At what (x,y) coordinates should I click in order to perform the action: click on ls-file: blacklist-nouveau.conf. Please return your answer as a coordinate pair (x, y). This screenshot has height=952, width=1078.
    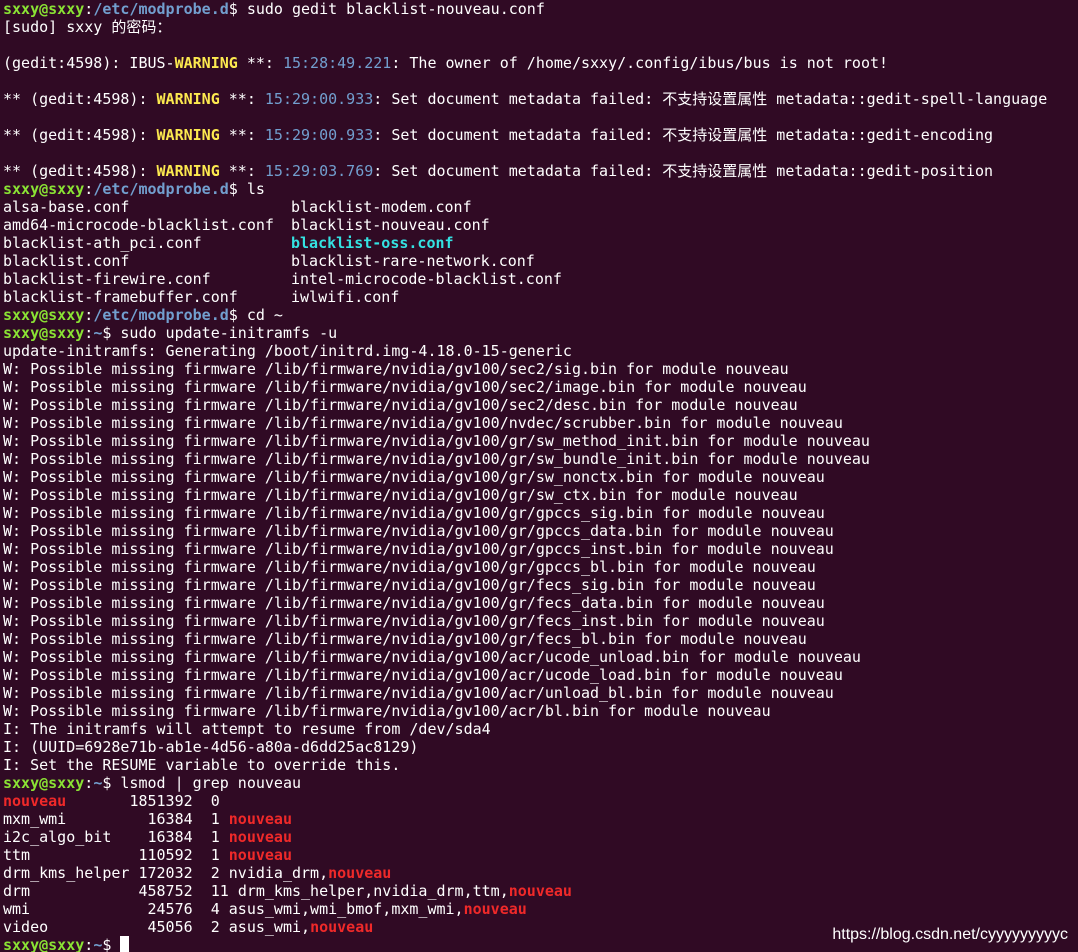
    Looking at the image, I should click on (390, 225).